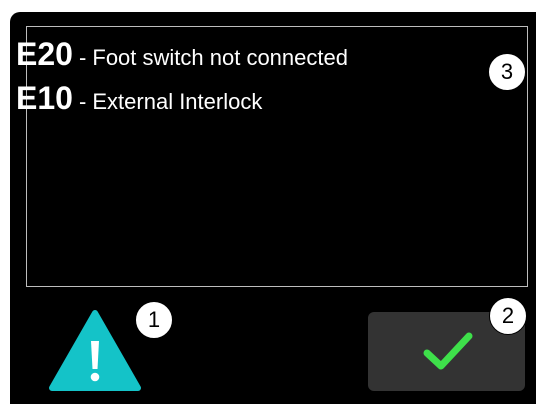 The image size is (536, 404). Describe the element at coordinates (213, 57) in the screenshot. I see `error-description: - Foot switch not connected` at that location.